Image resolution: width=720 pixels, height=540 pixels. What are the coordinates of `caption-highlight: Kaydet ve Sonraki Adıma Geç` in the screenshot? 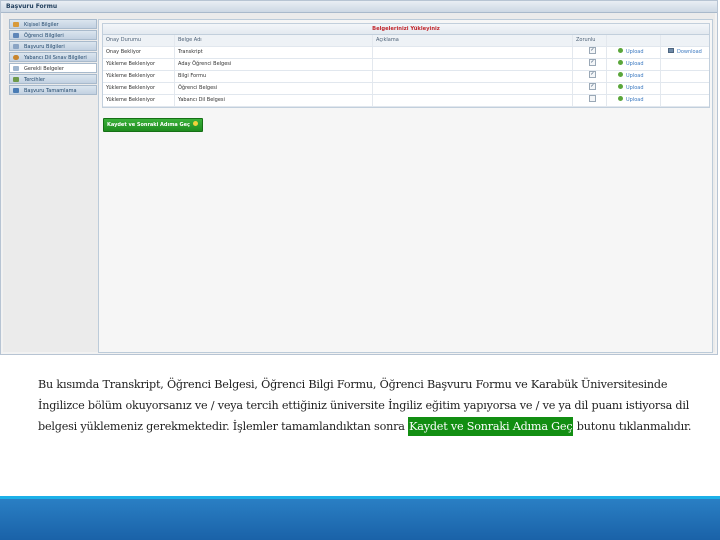 It's located at (491, 426).